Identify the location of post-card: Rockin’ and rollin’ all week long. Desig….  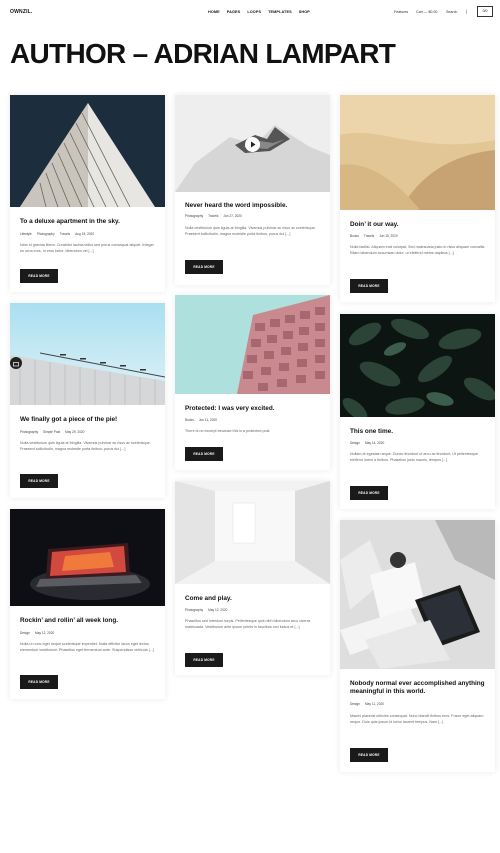
(87, 604).